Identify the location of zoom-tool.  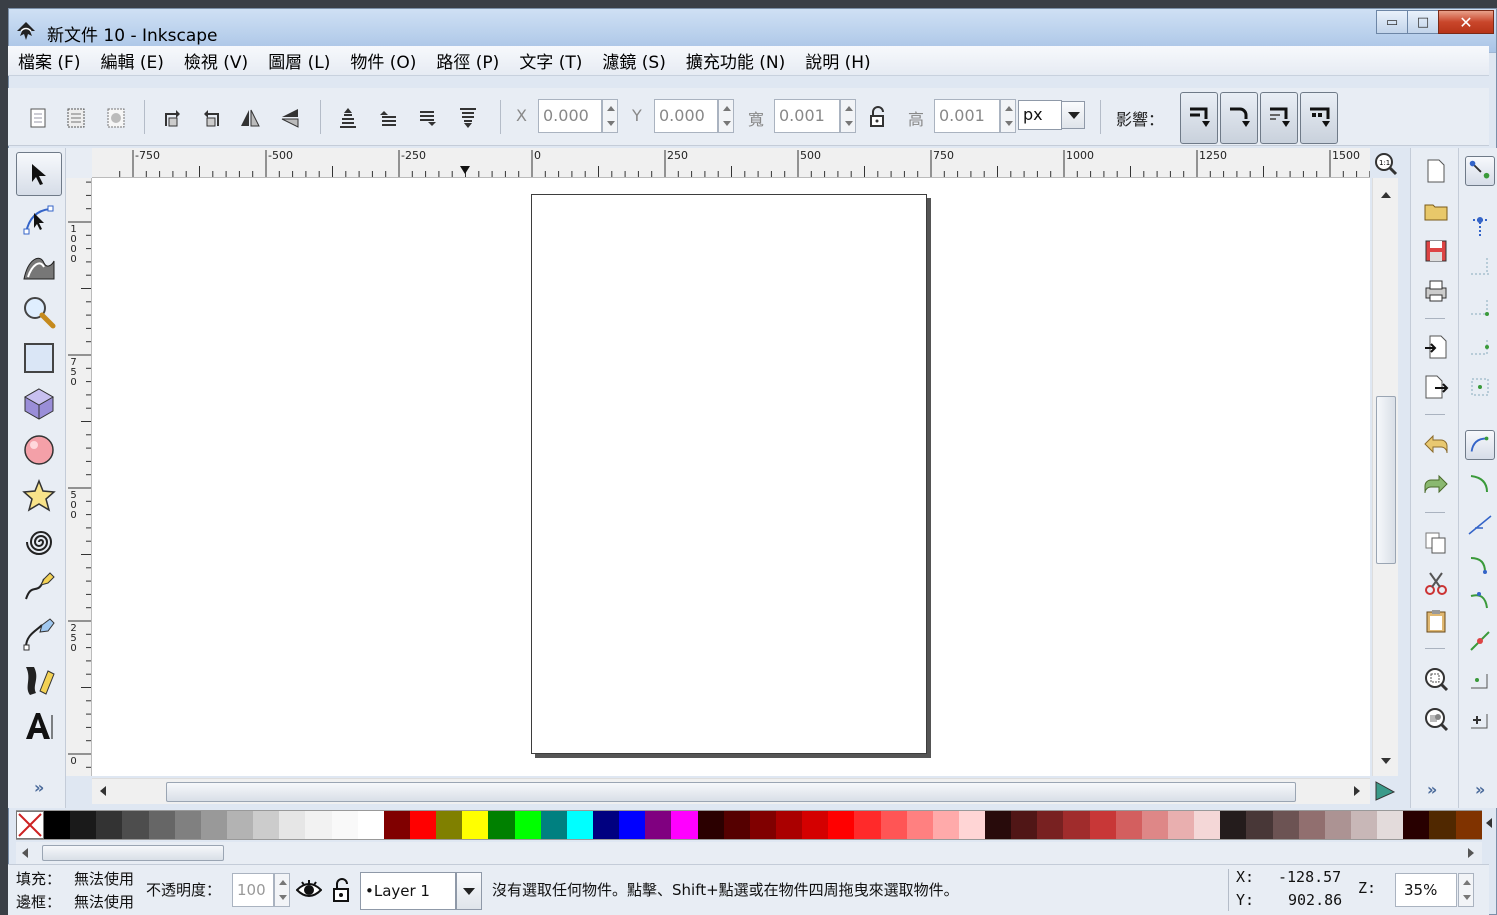
(39, 312).